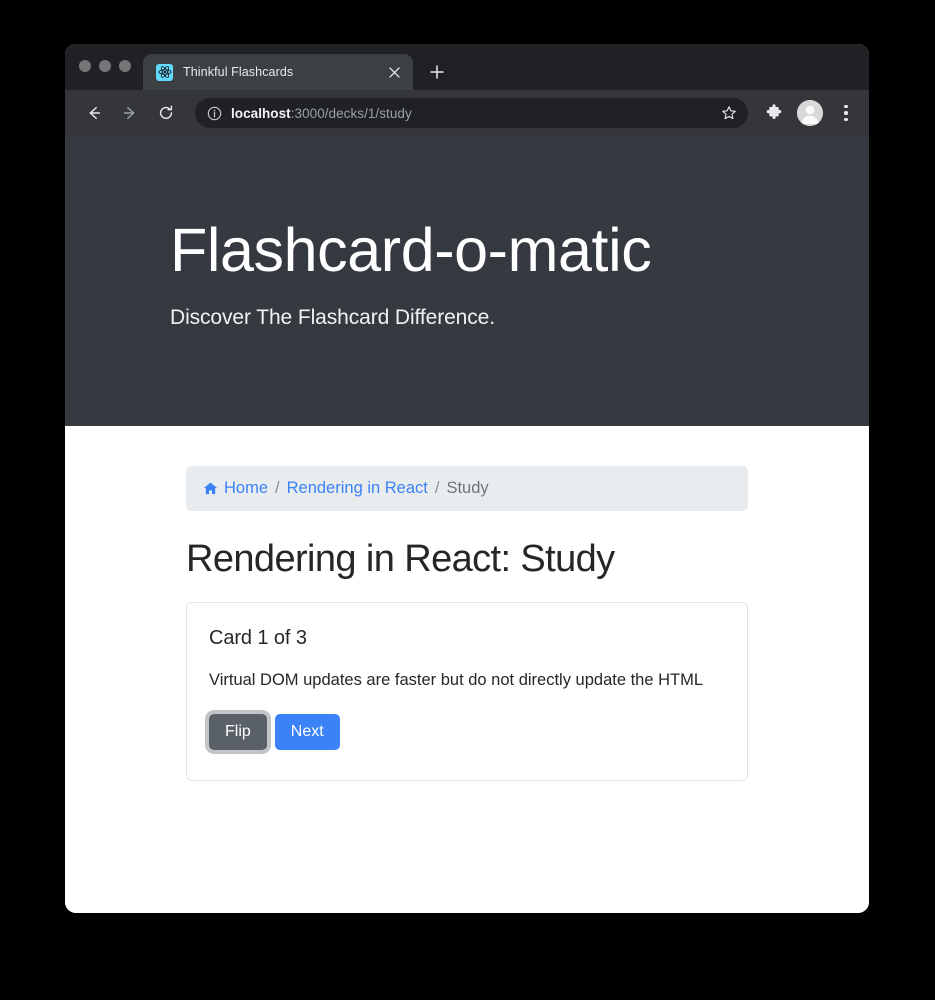  Describe the element at coordinates (810, 113) in the screenshot. I see `avatar` at that location.